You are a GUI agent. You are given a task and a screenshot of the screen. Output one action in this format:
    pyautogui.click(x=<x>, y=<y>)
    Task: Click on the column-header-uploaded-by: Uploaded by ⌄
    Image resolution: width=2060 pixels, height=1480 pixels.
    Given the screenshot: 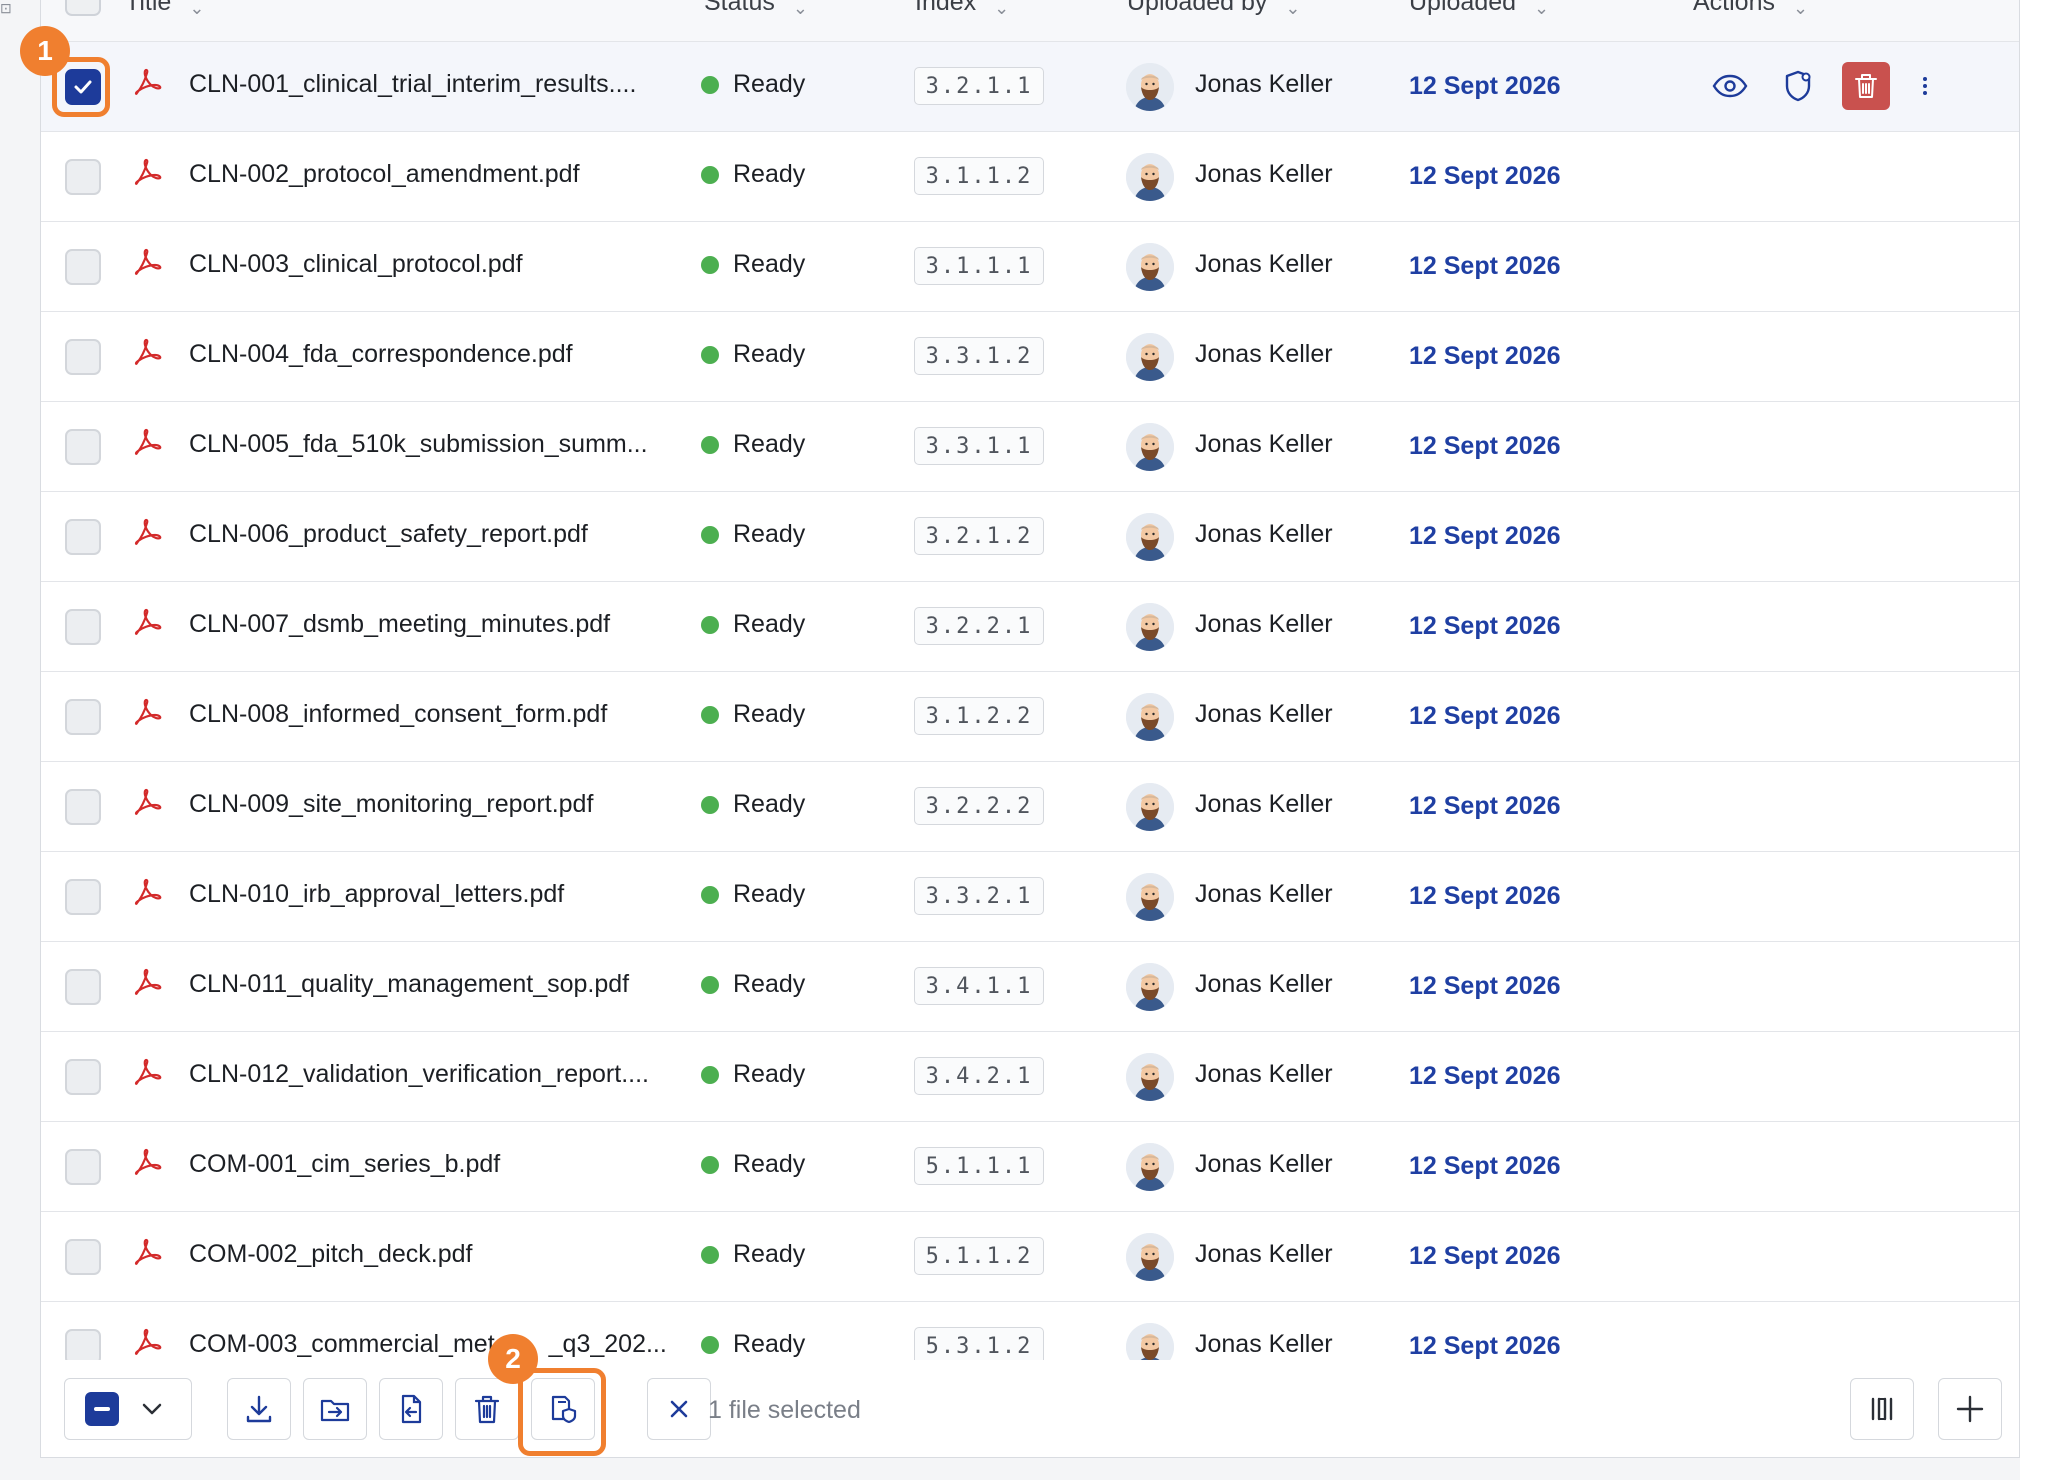 What is the action you would take?
    pyautogui.click(x=1213, y=9)
    